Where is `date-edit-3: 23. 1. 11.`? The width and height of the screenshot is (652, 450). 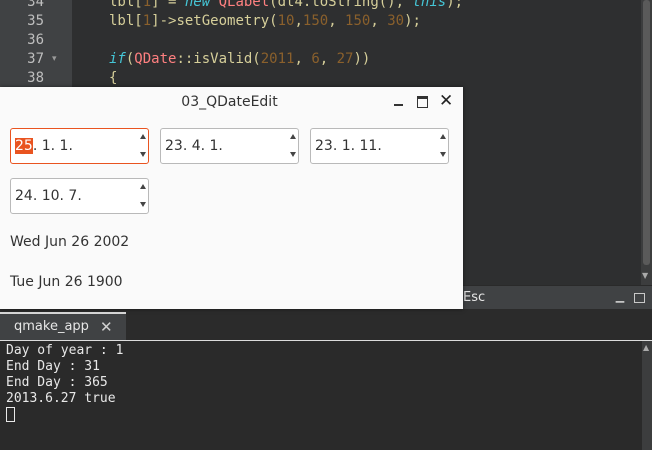 date-edit-3: 23. 1. 11. is located at coordinates (379, 146).